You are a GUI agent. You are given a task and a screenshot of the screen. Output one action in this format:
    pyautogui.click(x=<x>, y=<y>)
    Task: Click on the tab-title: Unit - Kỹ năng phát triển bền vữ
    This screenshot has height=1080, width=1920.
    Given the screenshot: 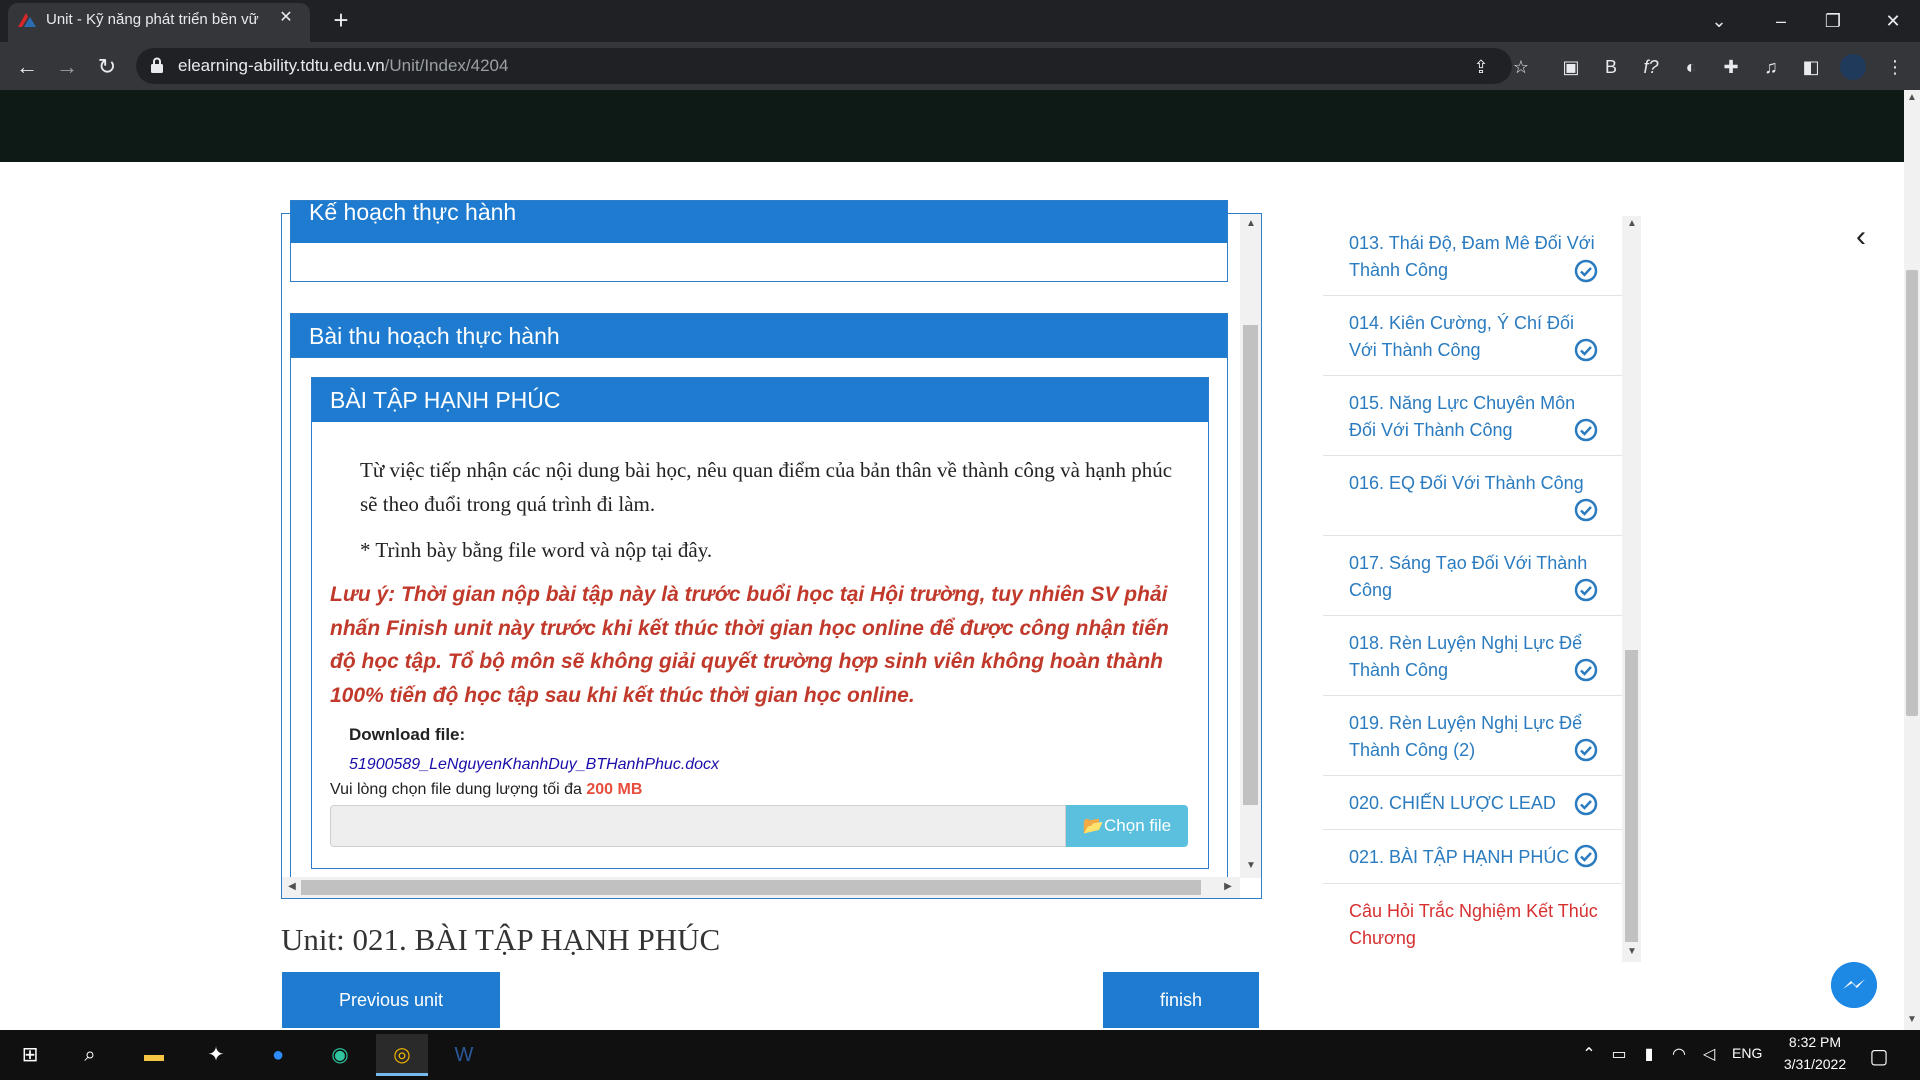 What is the action you would take?
    pyautogui.click(x=152, y=19)
    